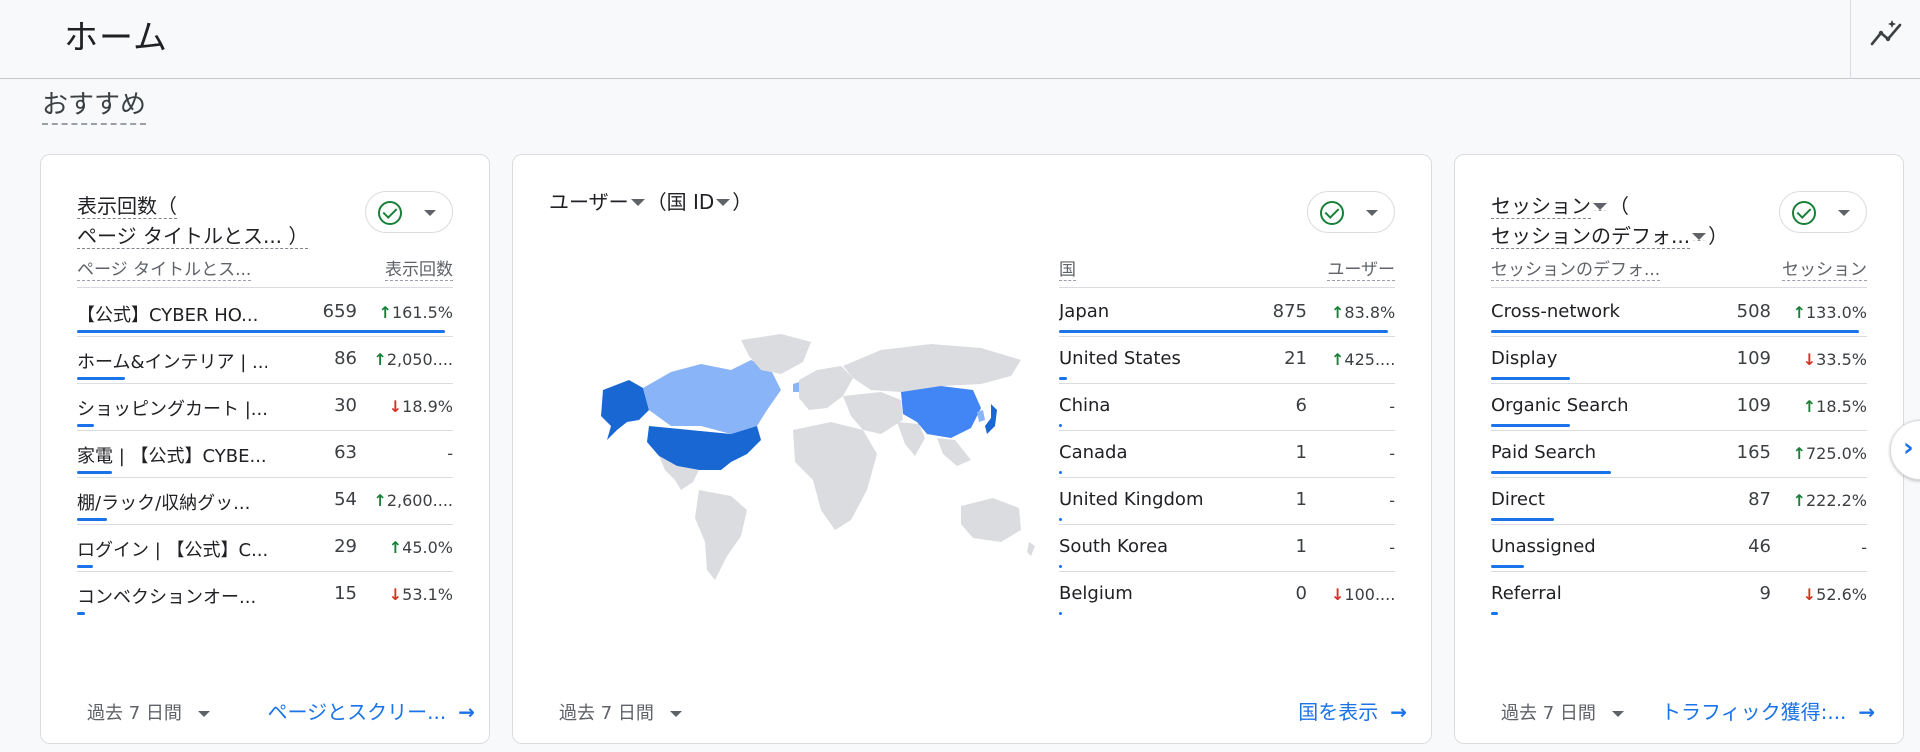 The height and width of the screenshot is (752, 1920). I want to click on change-text: 18.5%, so click(1841, 406).